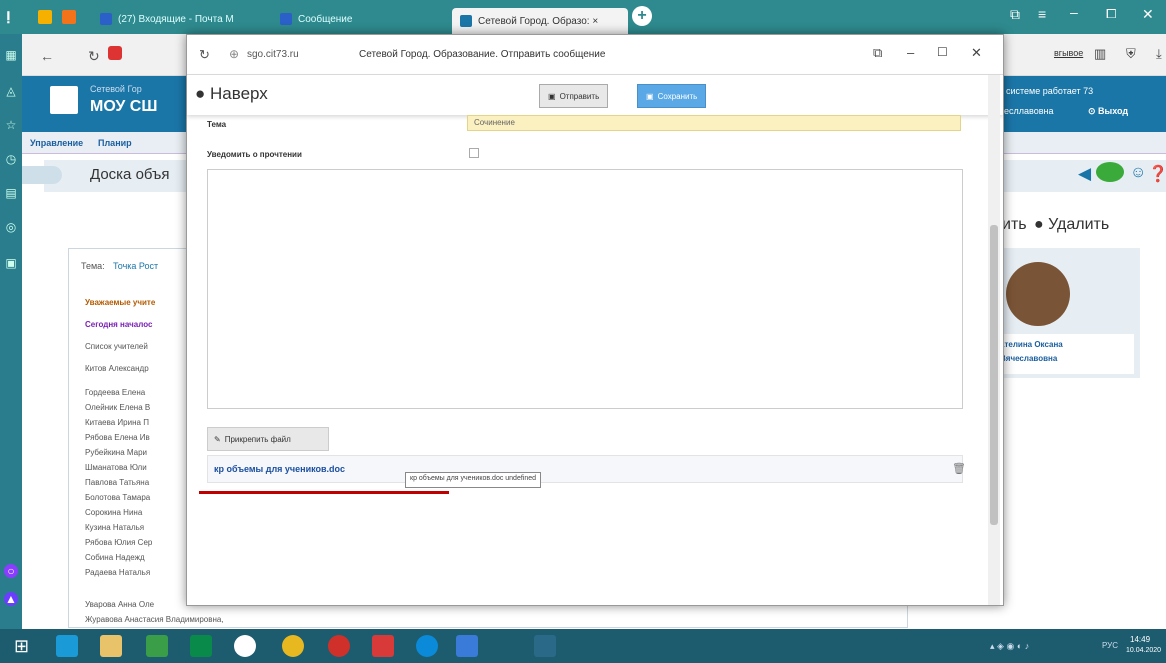 Image resolution: width=1166 pixels, height=663 pixels. I want to click on taskbar: ⊞ ▴ ◈ ◉ ◐ ♪ РУС 14:49 10.04.2020, so click(583, 646).